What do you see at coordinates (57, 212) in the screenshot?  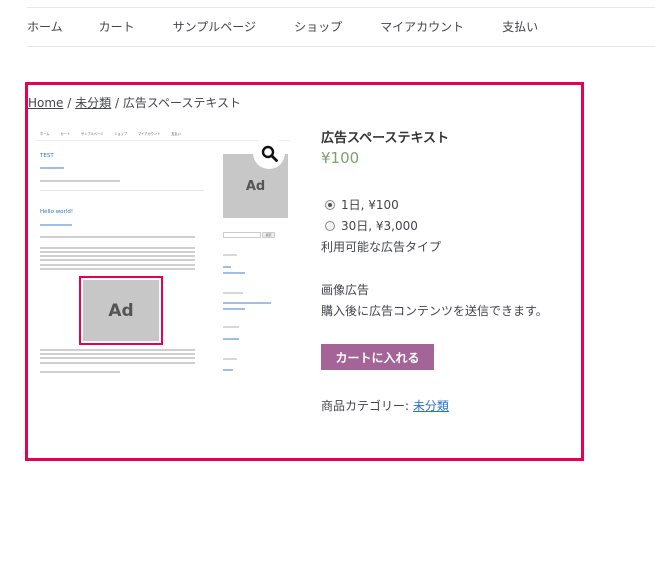 I see `gallery-post-title: Hello world!` at bounding box center [57, 212].